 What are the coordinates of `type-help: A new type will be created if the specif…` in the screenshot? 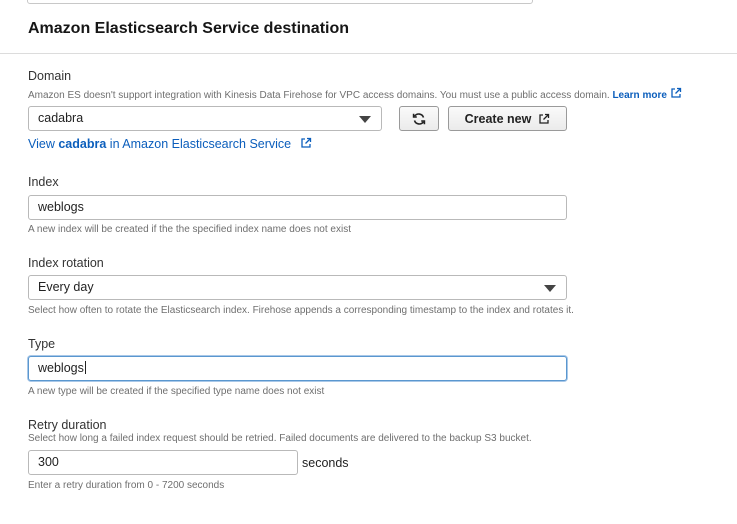 It's located at (176, 391).